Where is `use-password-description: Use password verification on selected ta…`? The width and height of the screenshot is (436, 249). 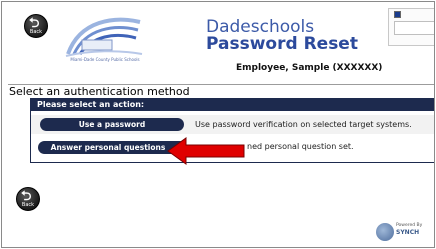 use-password-description: Use password verification on selected ta… is located at coordinates (303, 124).